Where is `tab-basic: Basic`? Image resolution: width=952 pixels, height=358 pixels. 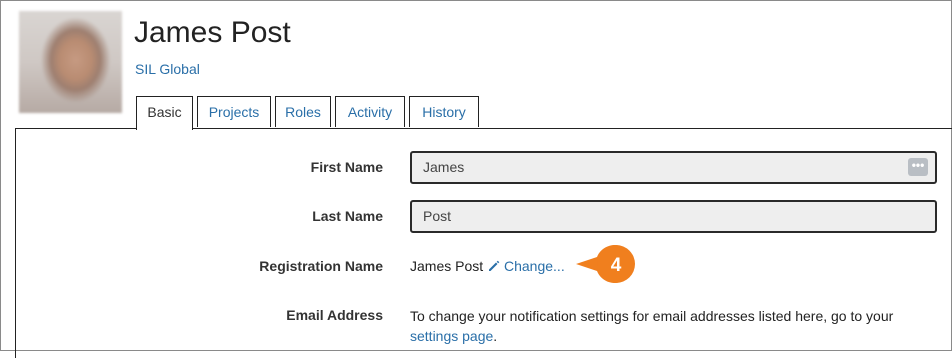 tab-basic: Basic is located at coordinates (164, 113).